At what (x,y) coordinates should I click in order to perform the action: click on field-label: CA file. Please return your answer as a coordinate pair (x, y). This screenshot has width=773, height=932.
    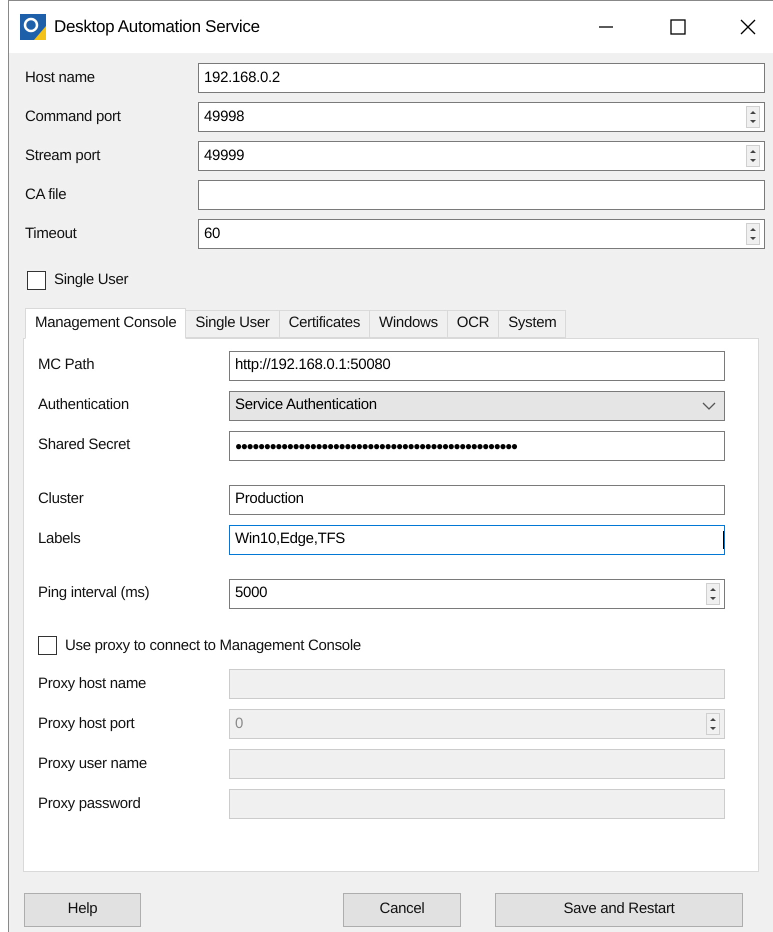
    Looking at the image, I should click on (46, 194).